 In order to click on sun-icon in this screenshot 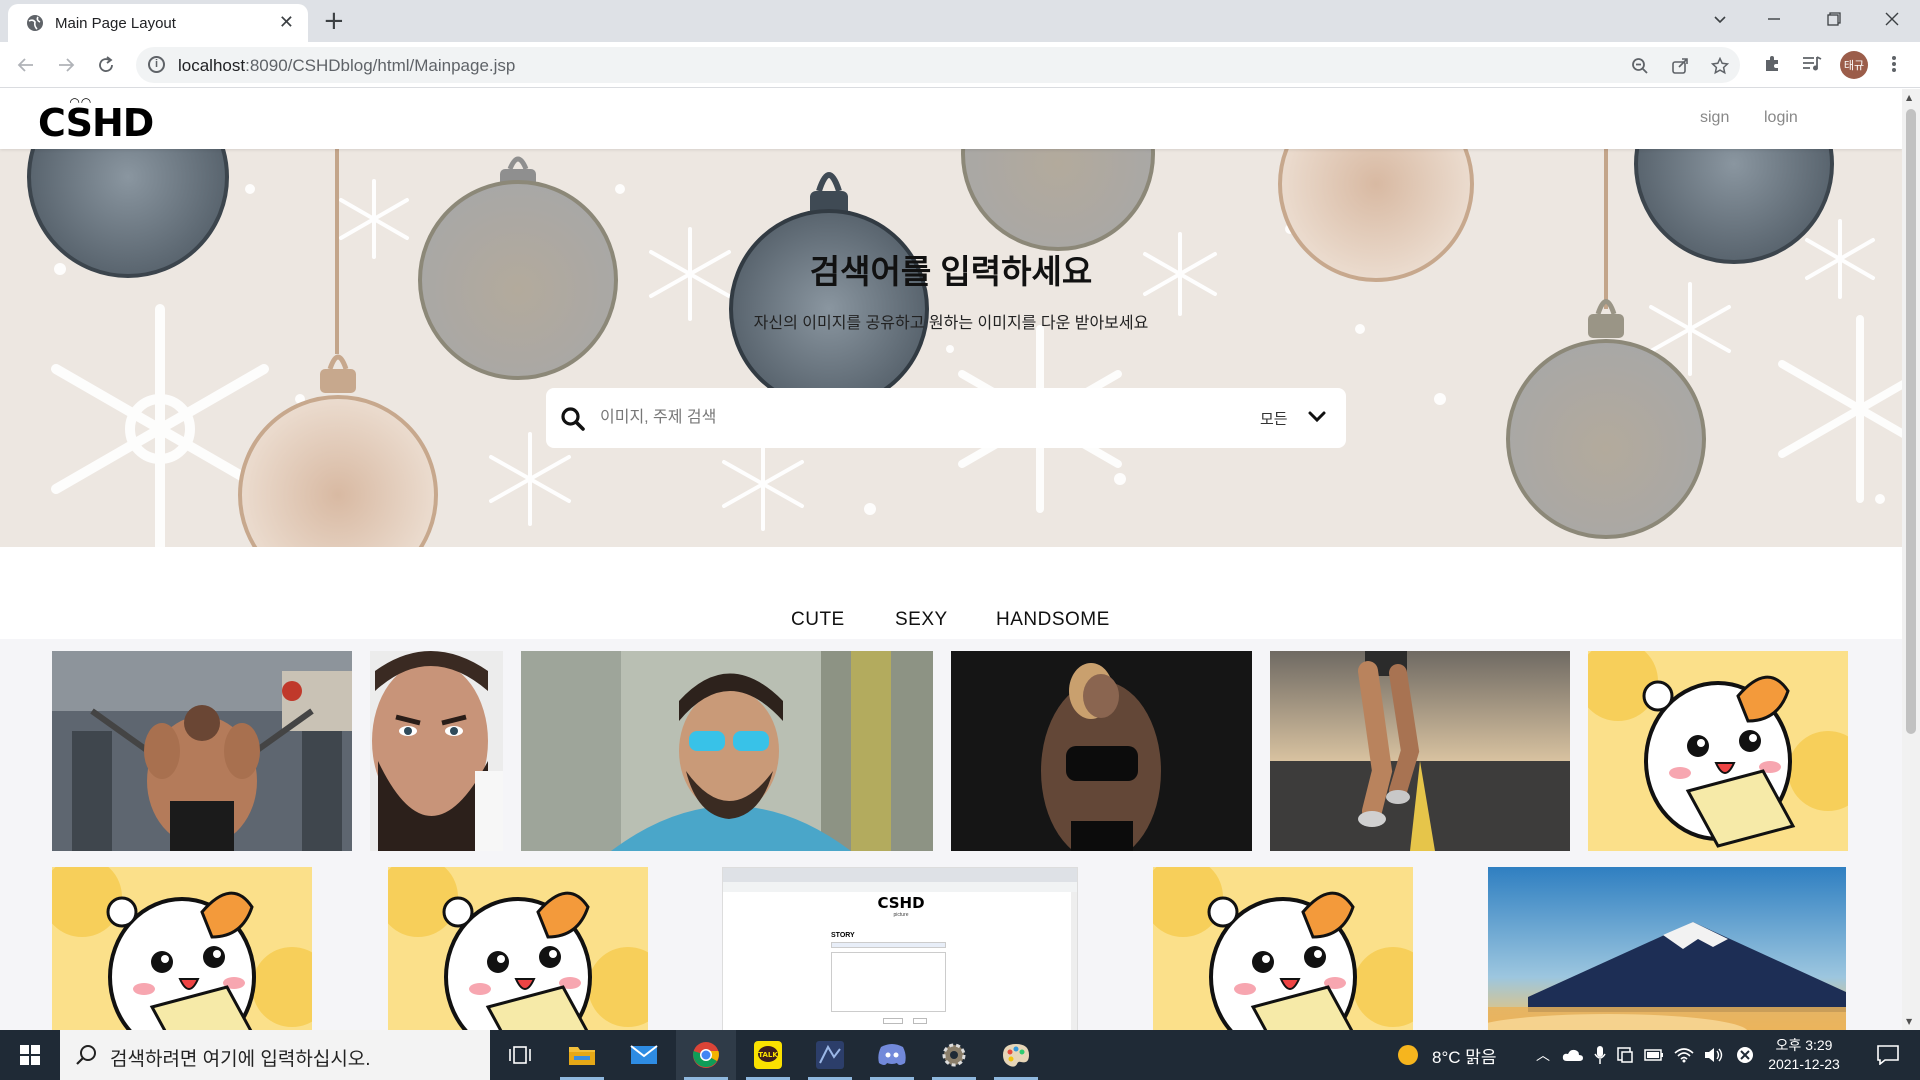, I will do `click(1408, 1055)`.